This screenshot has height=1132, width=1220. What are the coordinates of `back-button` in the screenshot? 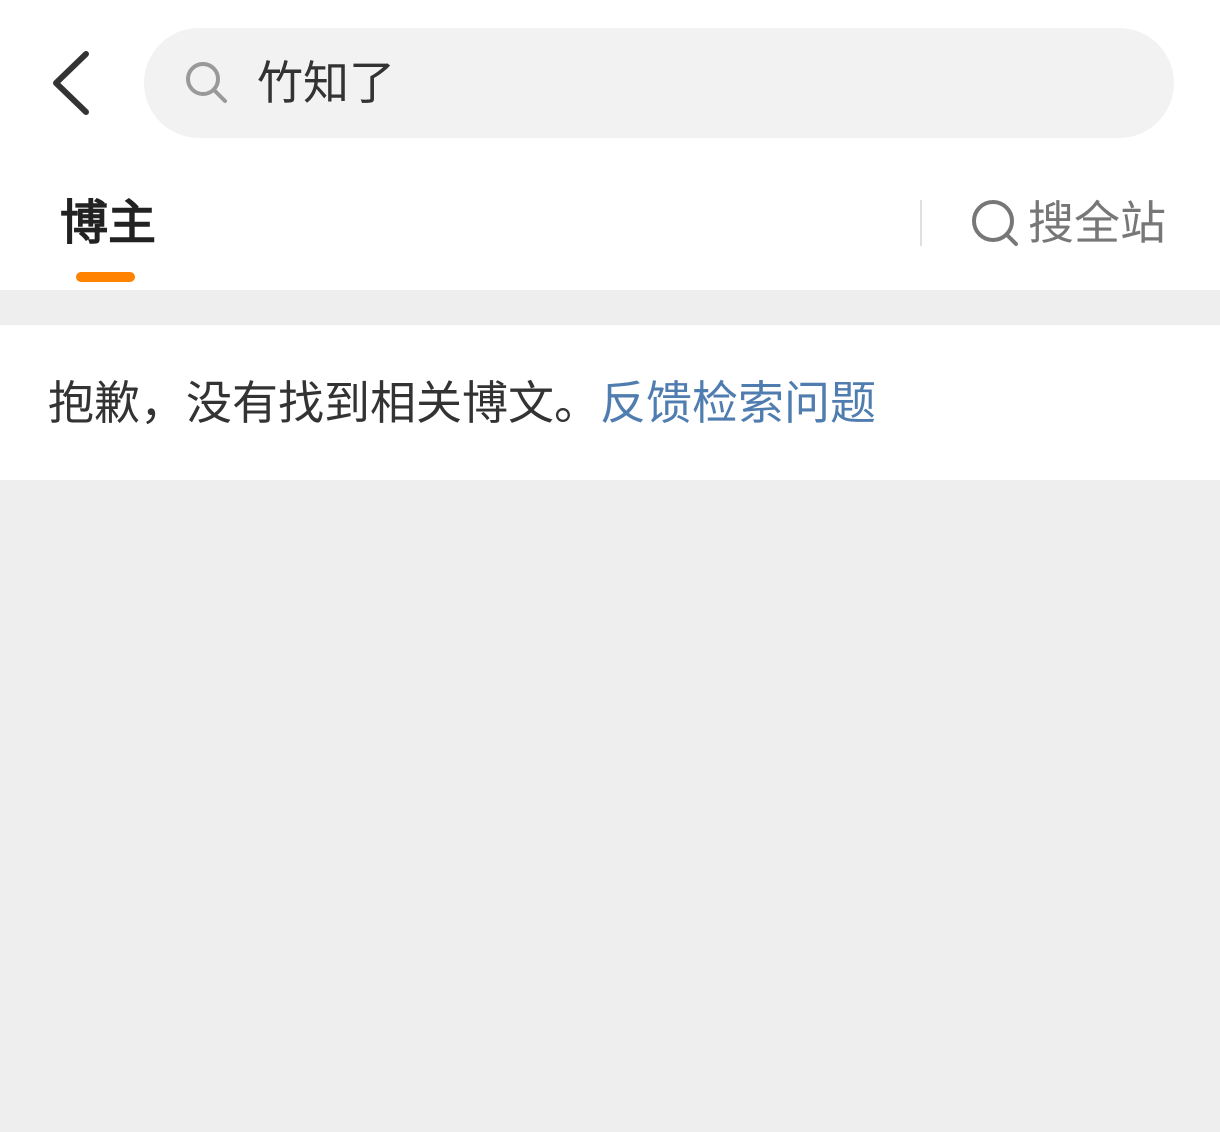 It's located at (73, 83).